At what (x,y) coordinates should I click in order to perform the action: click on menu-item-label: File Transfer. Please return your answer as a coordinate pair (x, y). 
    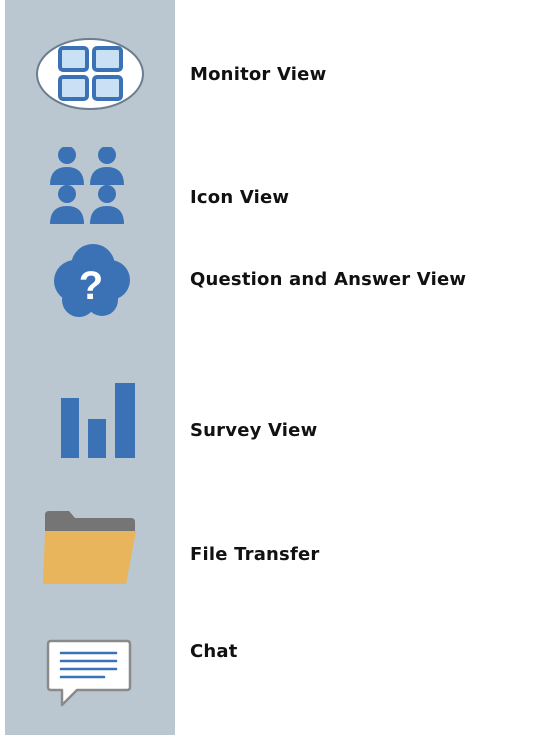
    Looking at the image, I should click on (255, 554).